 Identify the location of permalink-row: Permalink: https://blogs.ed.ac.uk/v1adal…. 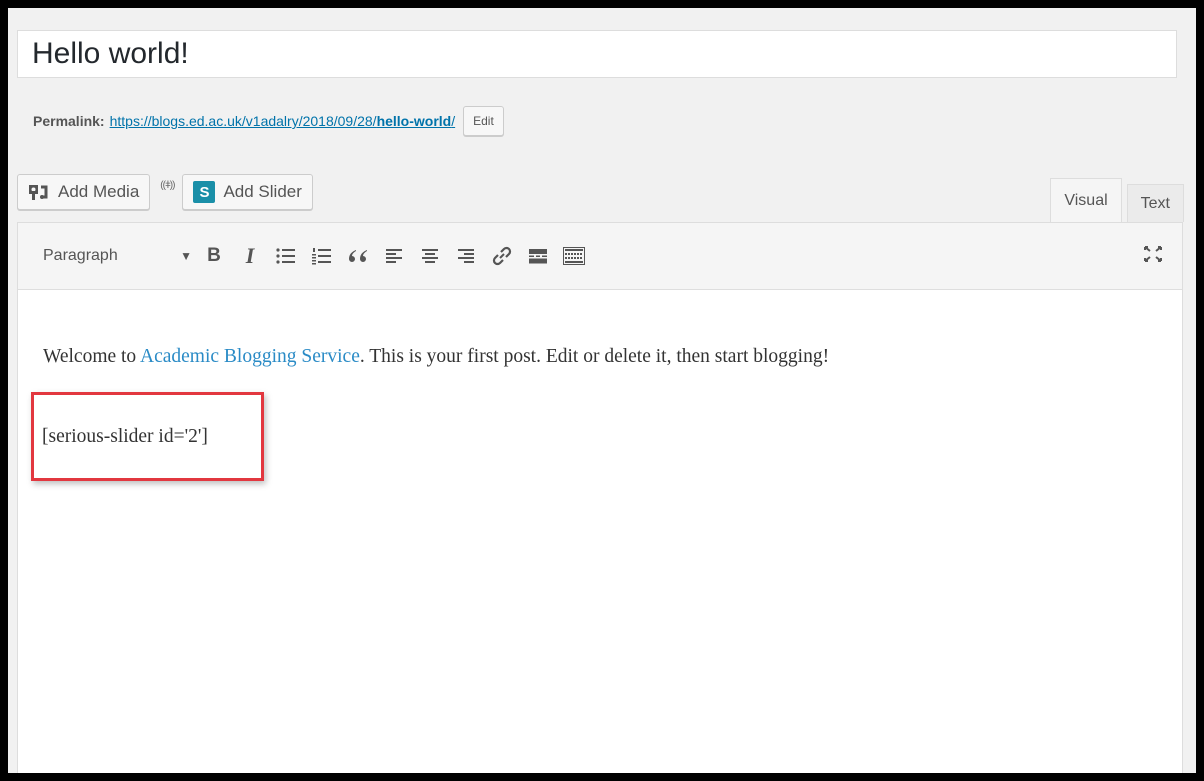
(268, 121).